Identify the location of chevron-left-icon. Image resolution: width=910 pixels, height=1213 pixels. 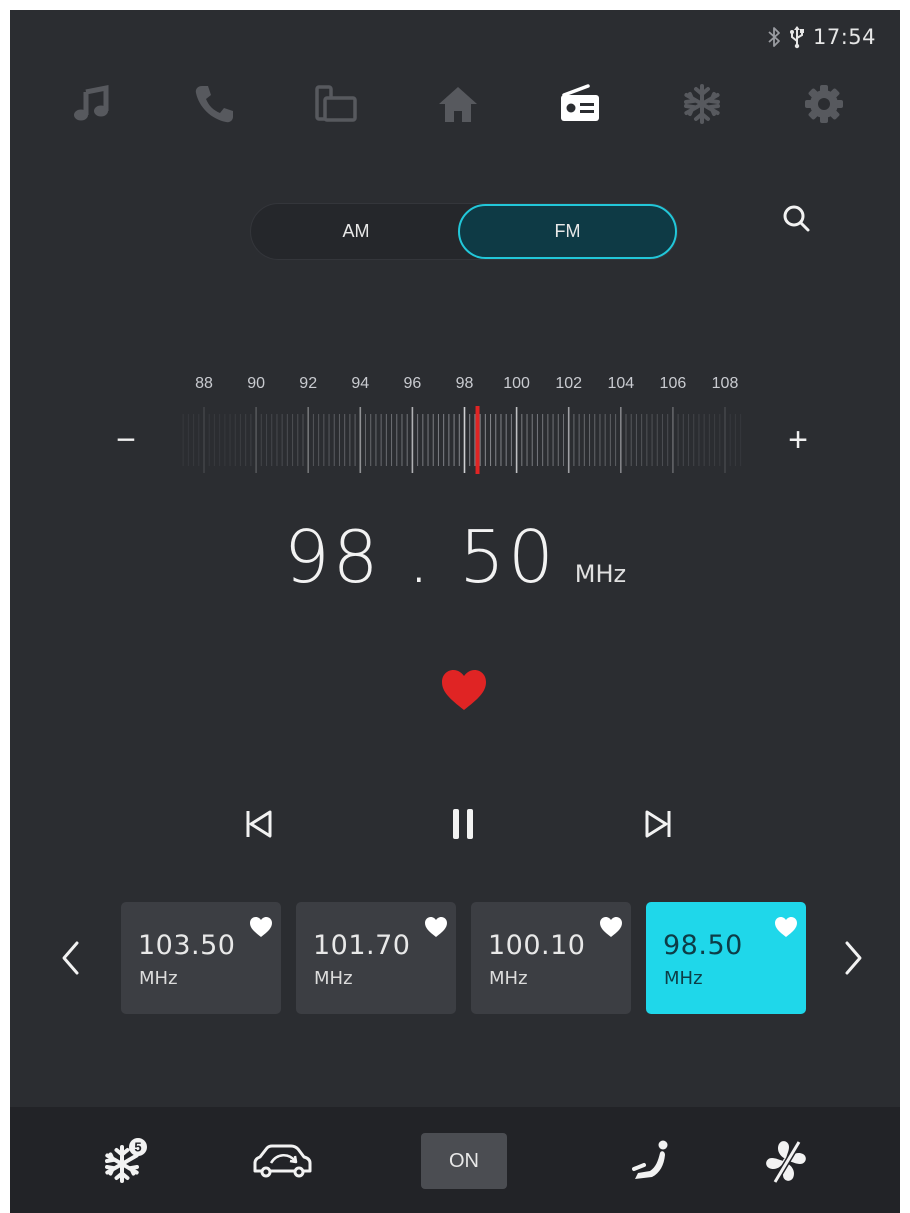
(70, 958).